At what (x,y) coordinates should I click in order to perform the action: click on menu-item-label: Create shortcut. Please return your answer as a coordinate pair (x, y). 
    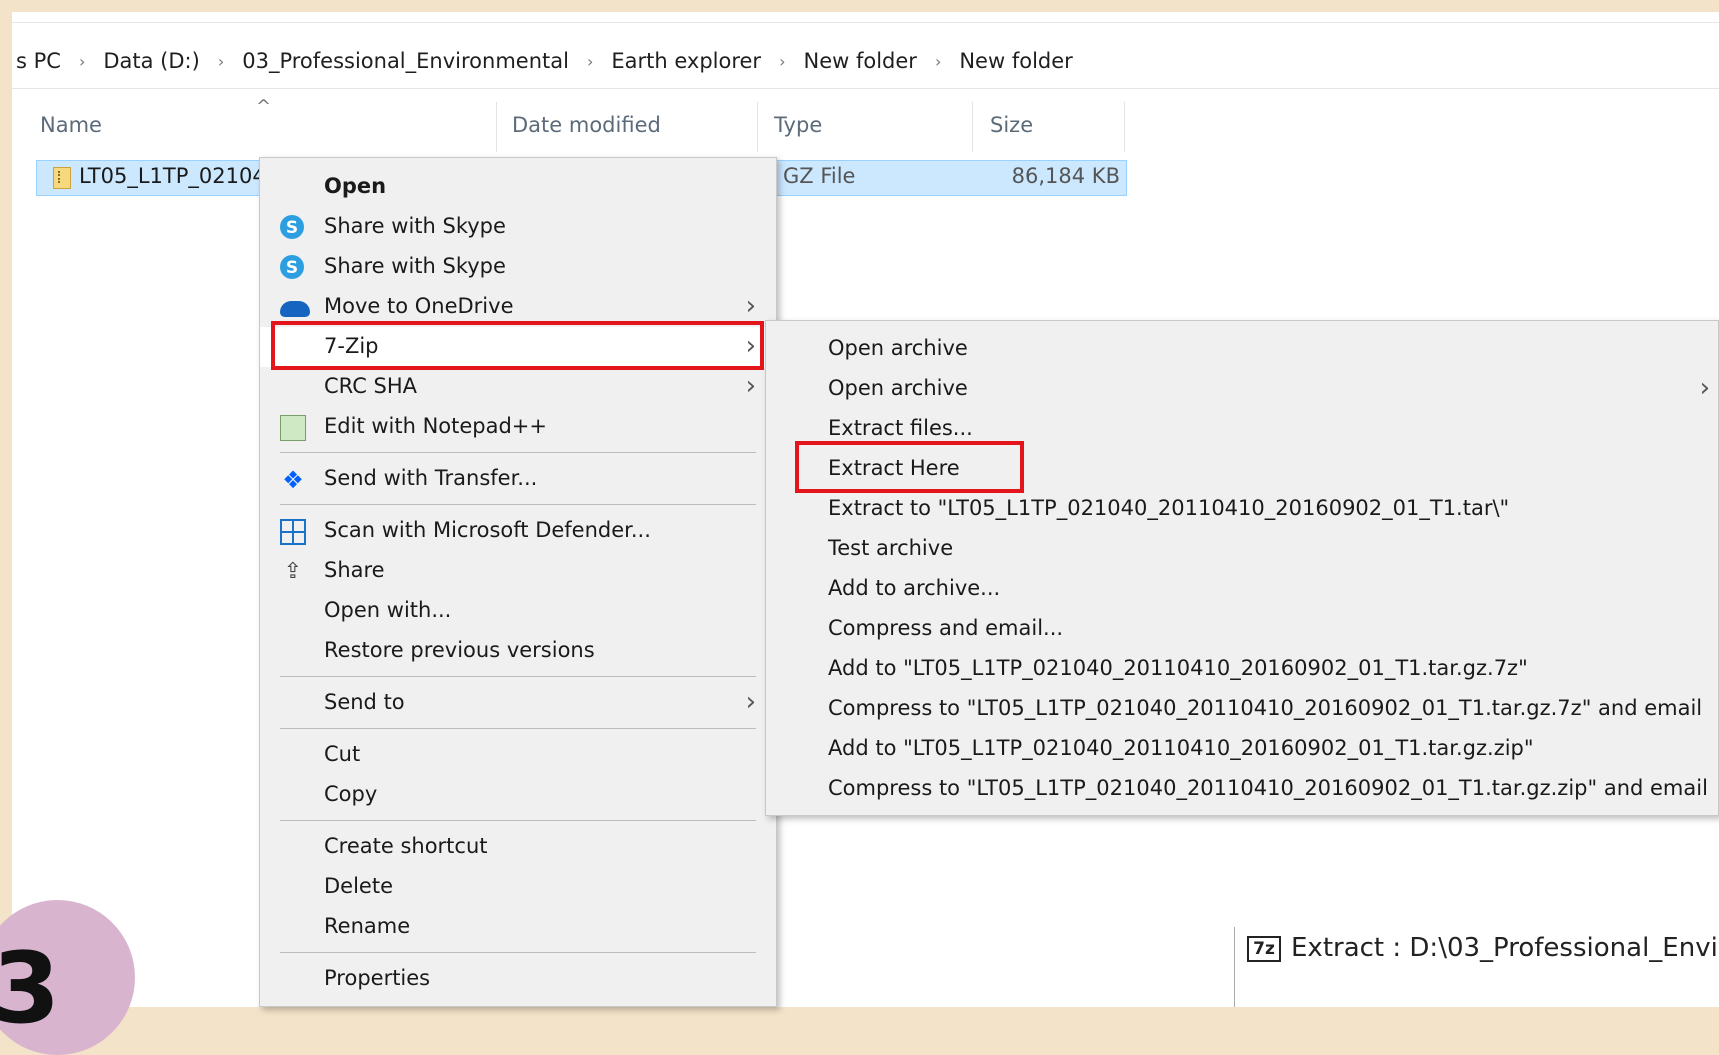
    Looking at the image, I should click on (406, 846).